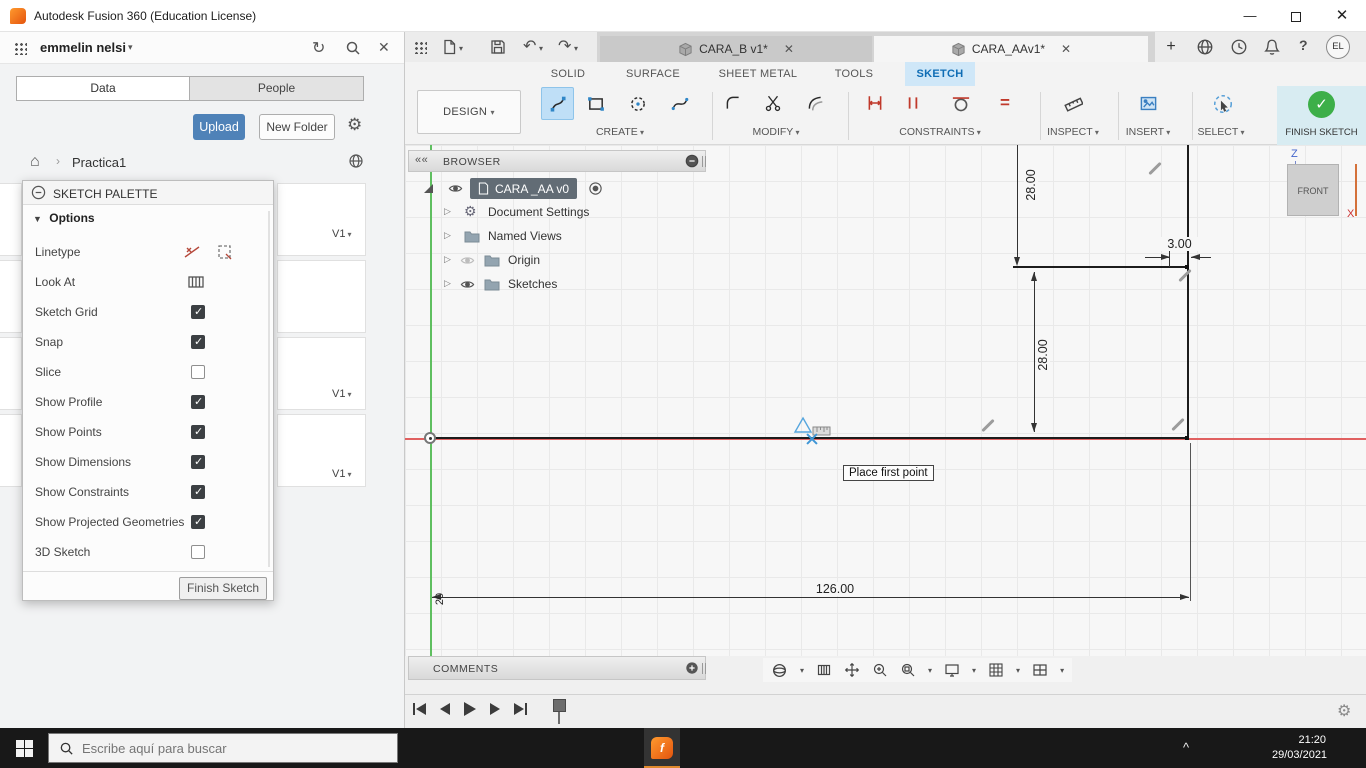  What do you see at coordinates (430, 438) in the screenshot?
I see `origin-point` at bounding box center [430, 438].